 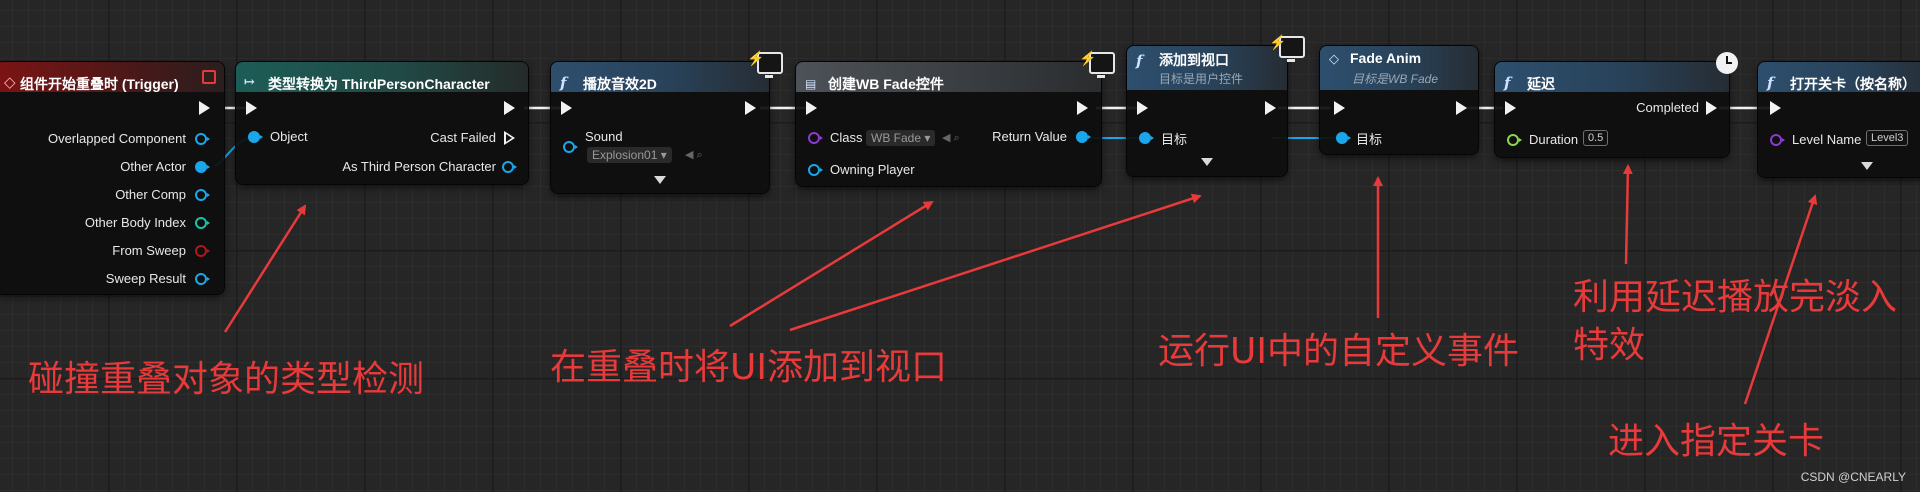 I want to click on fade-anim-node: ◇ Fade Anim 目标是WB Fade 目标, so click(x=1399, y=100).